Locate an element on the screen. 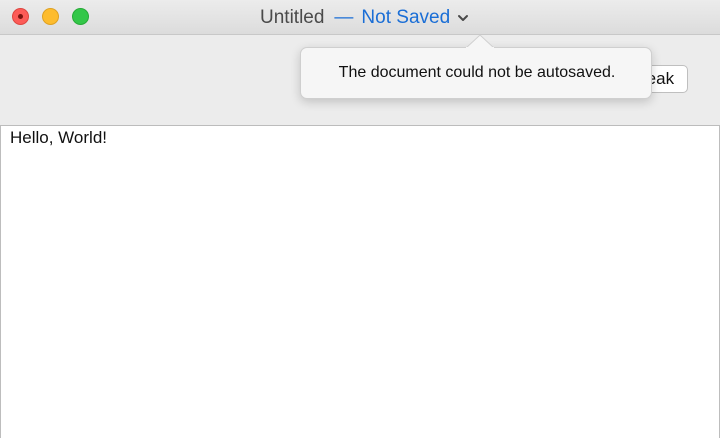 The height and width of the screenshot is (438, 720). close-button is located at coordinates (20, 16).